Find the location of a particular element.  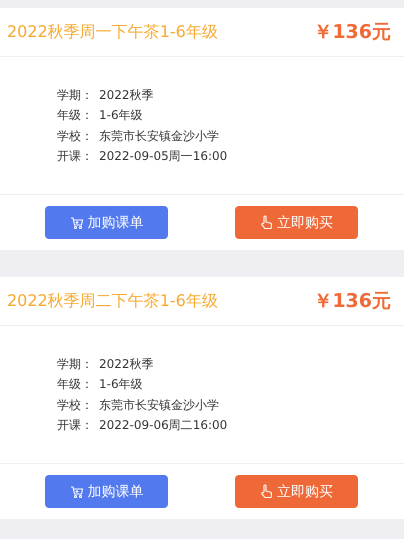

course-title: 2022秋季周一下午茶1-6年级 is located at coordinates (112, 32).